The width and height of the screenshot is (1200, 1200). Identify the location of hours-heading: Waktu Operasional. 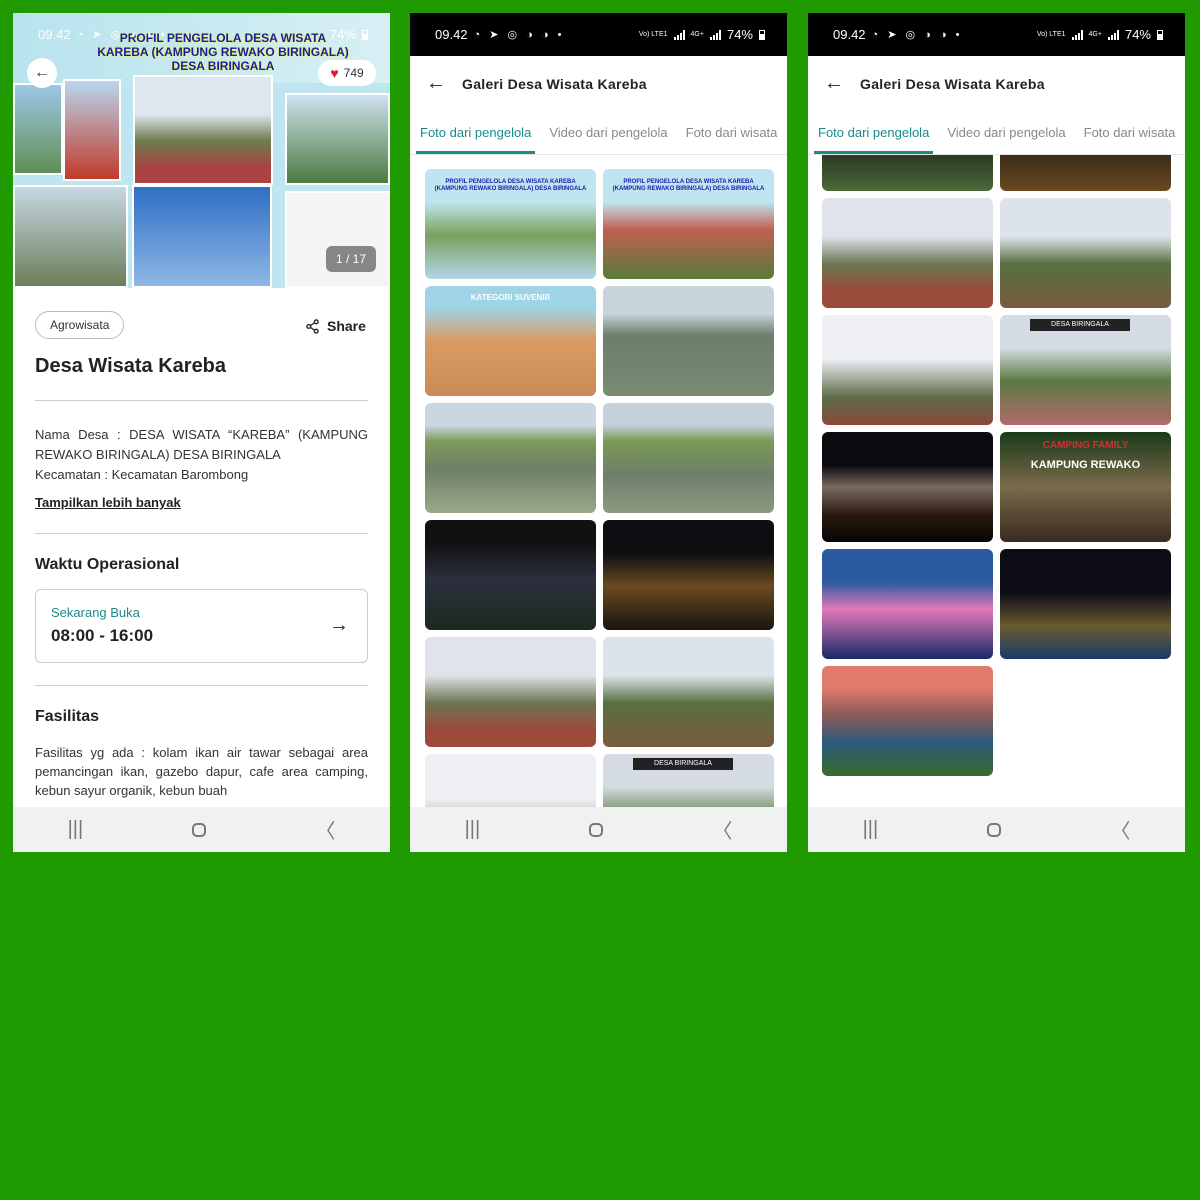
(107, 564).